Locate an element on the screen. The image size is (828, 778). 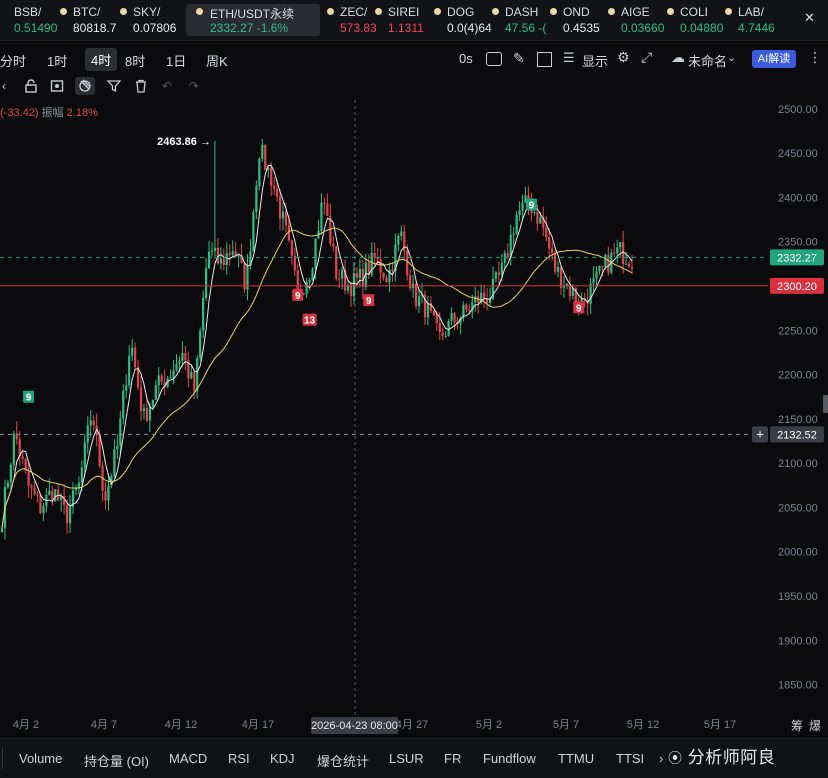
ticker-name: DASH is located at coordinates (522, 12).